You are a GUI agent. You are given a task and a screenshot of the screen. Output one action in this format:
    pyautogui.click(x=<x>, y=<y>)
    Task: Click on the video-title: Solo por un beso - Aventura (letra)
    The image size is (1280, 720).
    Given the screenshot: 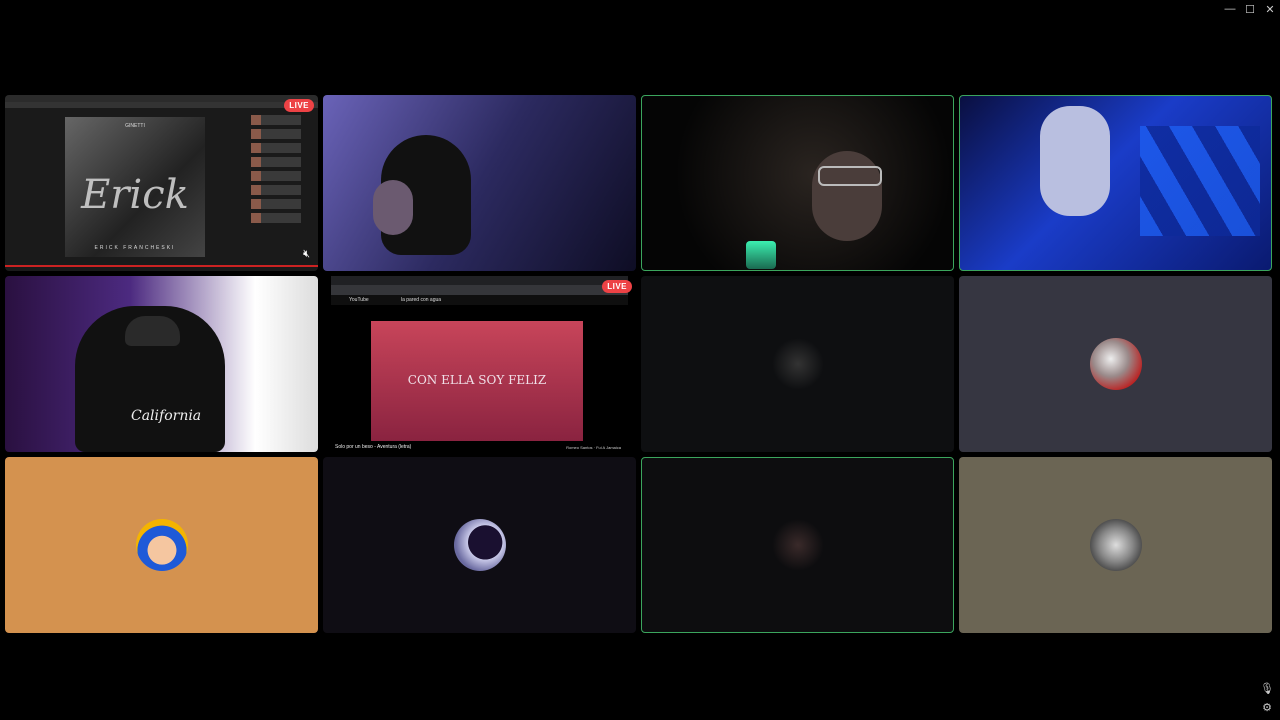 What is the action you would take?
    pyautogui.click(x=373, y=447)
    